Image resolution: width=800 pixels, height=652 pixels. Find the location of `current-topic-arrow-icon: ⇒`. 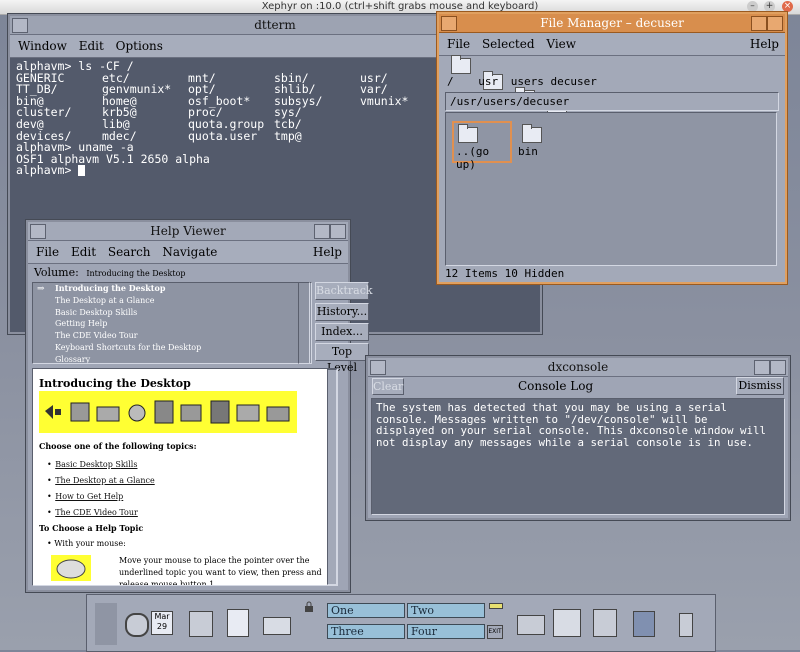

current-topic-arrow-icon: ⇒ is located at coordinates (41, 289).